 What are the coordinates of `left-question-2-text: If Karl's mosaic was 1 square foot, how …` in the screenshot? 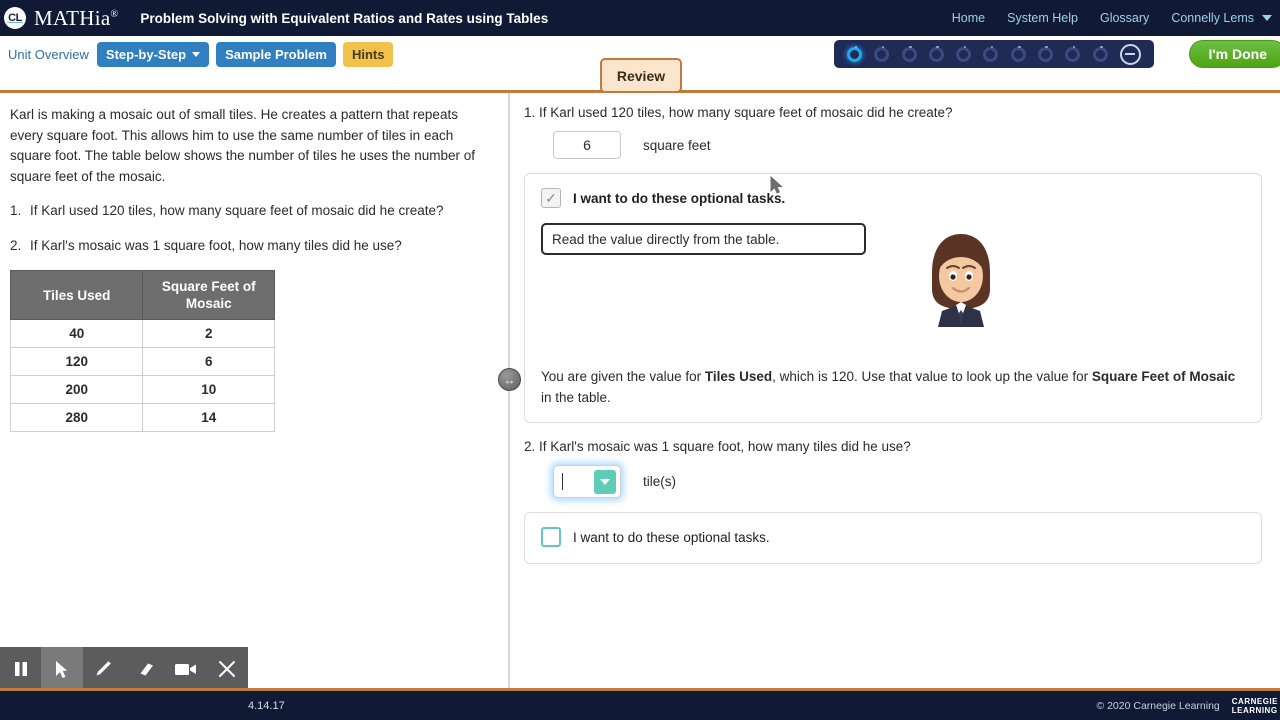 It's located at (216, 245).